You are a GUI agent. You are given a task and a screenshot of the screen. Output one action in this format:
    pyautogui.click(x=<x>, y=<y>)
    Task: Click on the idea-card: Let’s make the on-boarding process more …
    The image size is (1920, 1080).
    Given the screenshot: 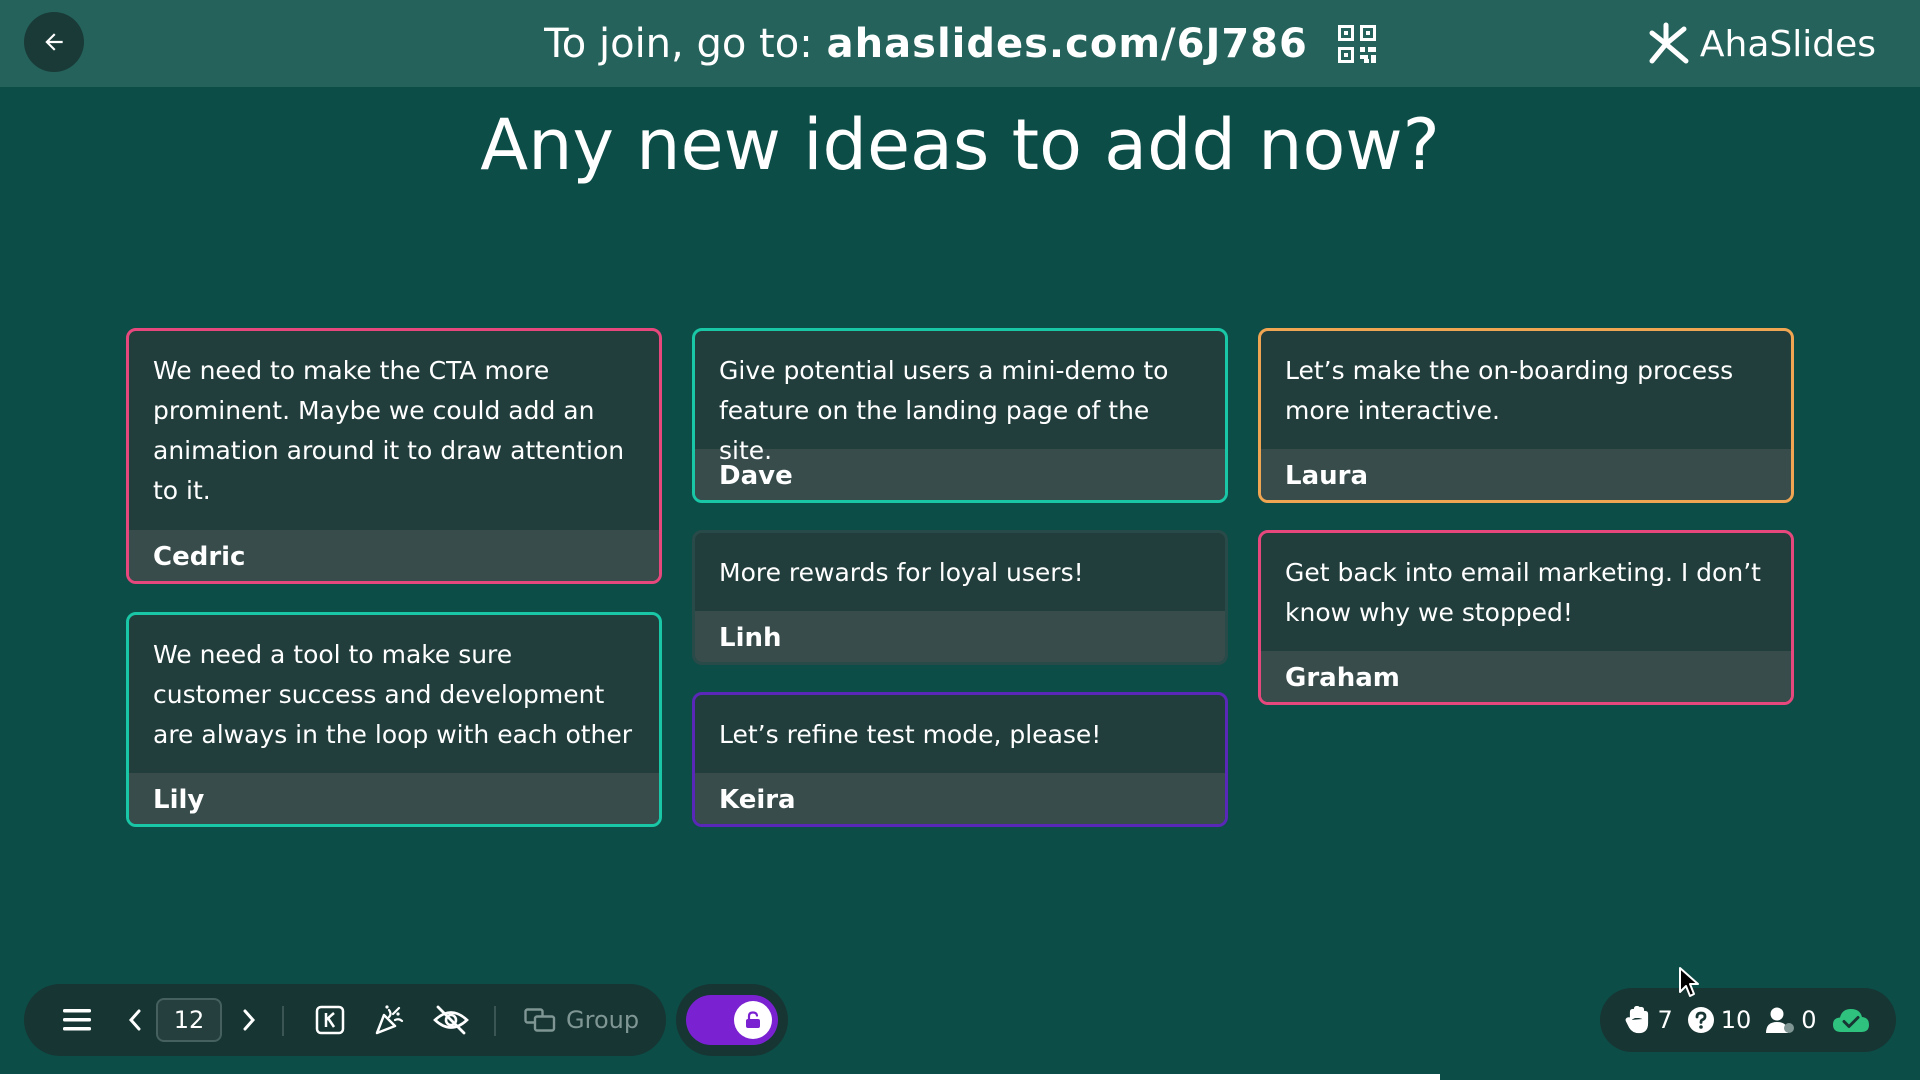 What is the action you would take?
    pyautogui.click(x=1526, y=415)
    